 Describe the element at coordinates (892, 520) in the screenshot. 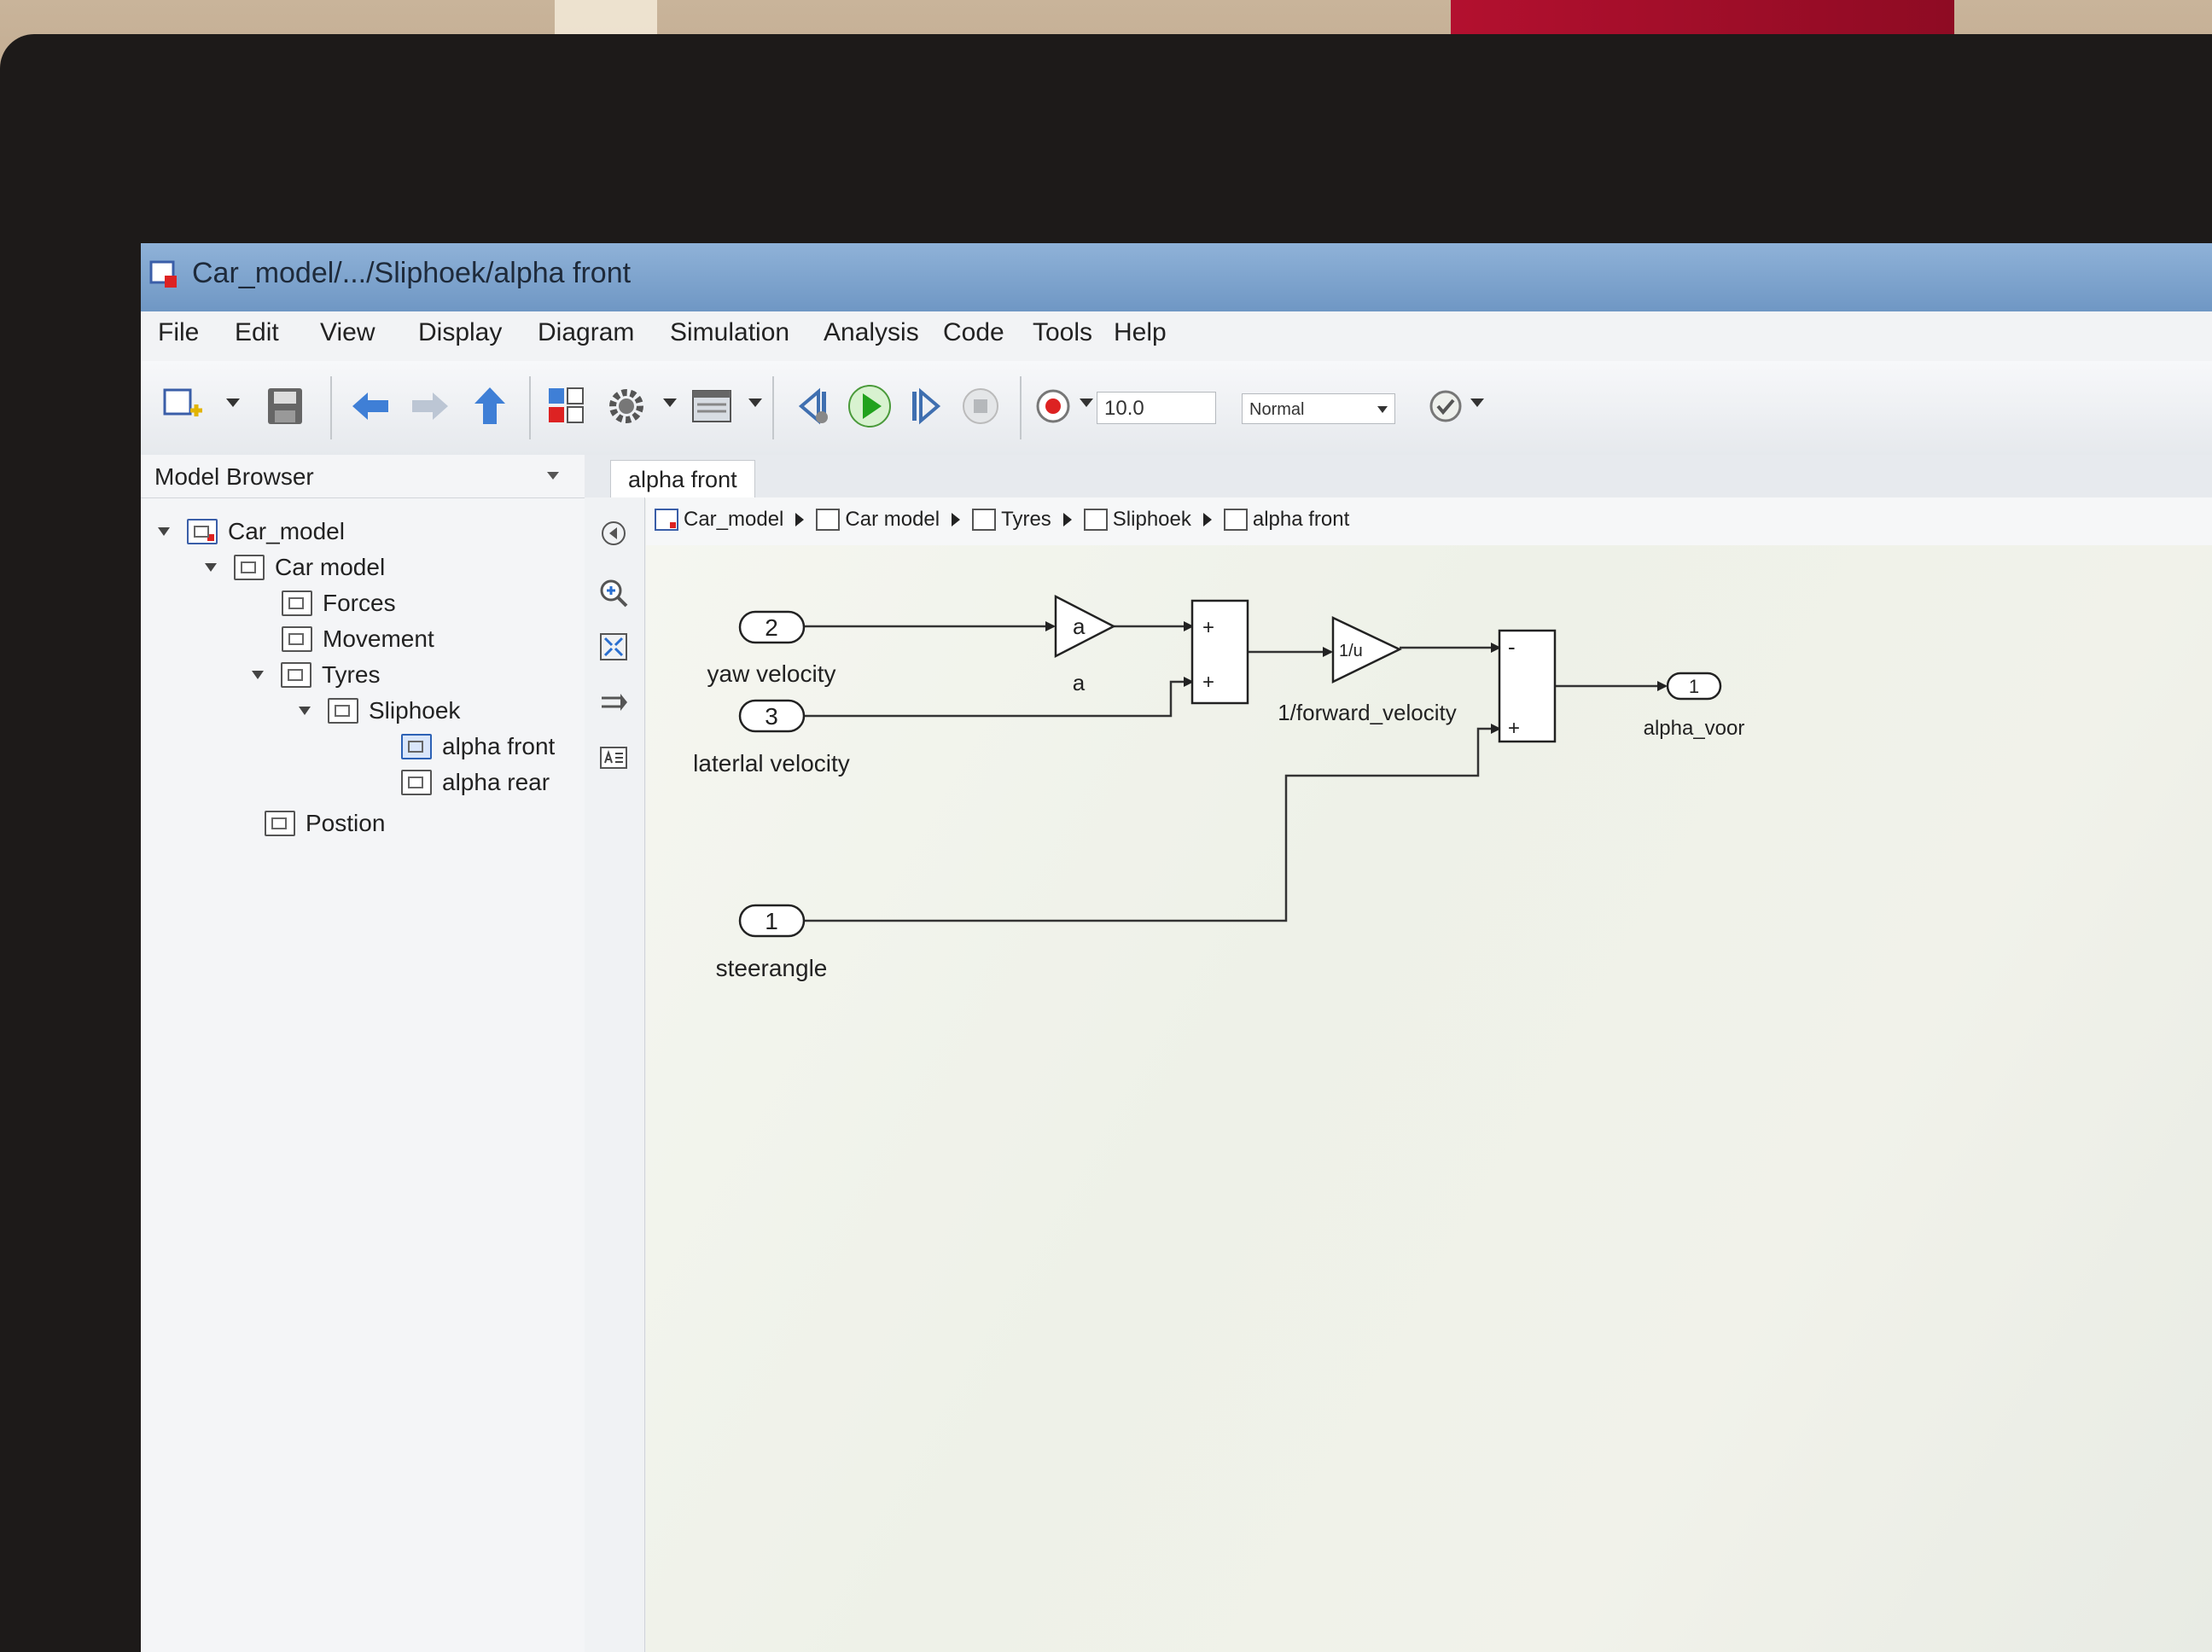

I see `breadcrumb-car-model: Car model` at that location.